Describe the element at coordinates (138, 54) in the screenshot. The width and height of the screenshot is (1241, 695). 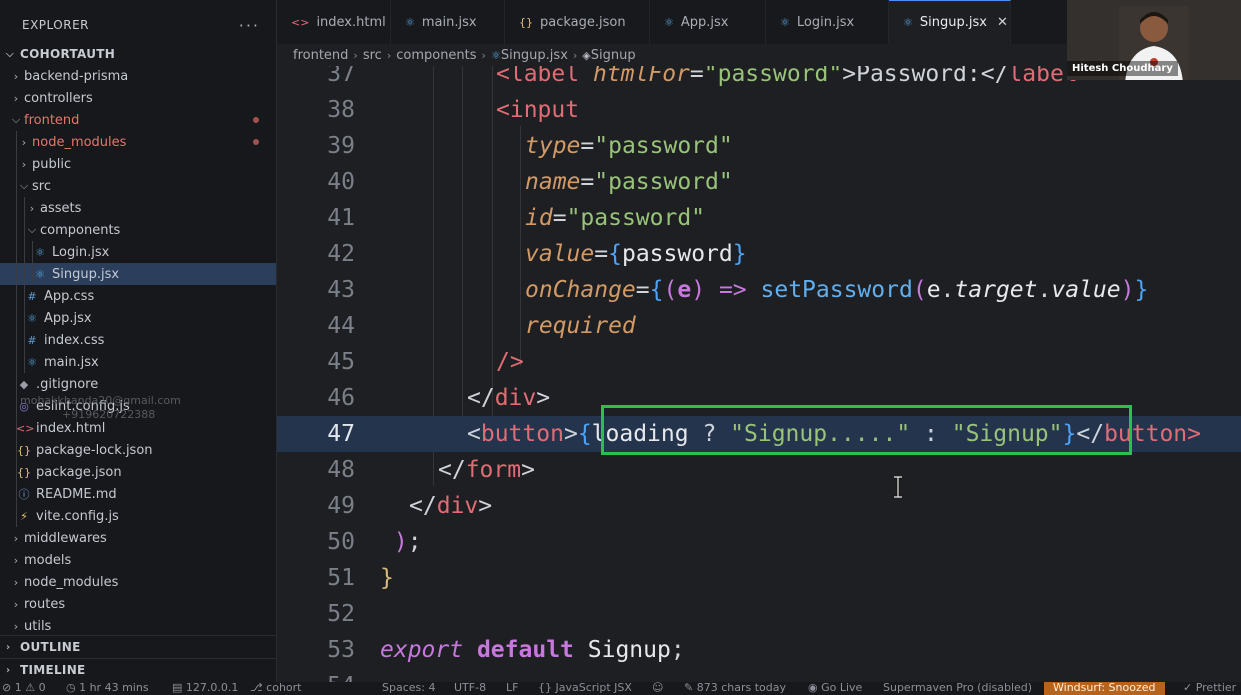
I see `workspace-header: ⌵ COHORTAUTH` at that location.